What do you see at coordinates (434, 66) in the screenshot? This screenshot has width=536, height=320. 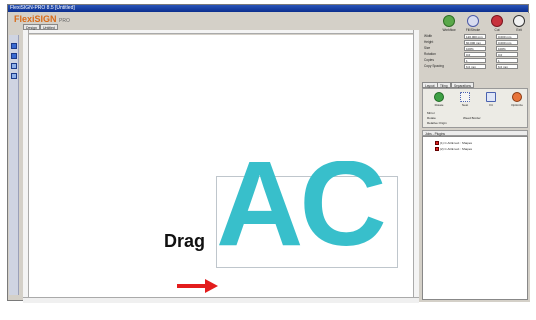 I see `property-name: Copy Spacing` at bounding box center [434, 66].